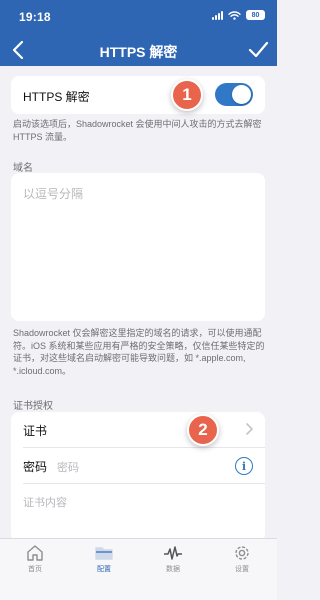 This screenshot has height=600, width=320. I want to click on row-divider, so click(144, 483).